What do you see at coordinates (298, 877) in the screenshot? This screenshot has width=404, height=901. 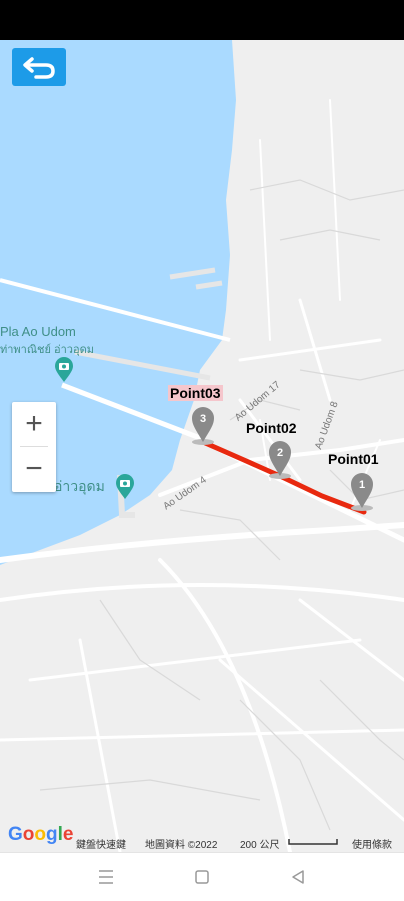 I see `back-icon` at bounding box center [298, 877].